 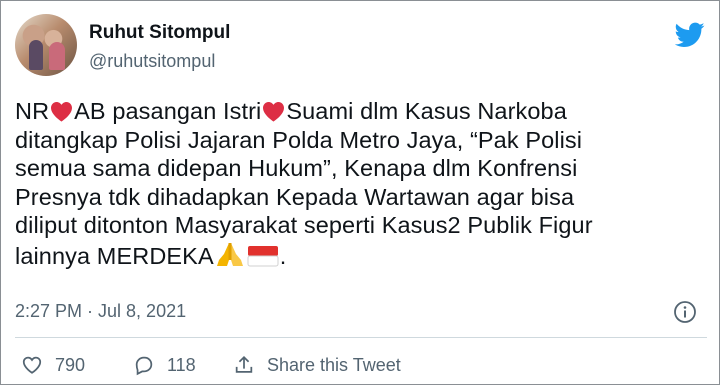 What do you see at coordinates (159, 33) in the screenshot?
I see `display-name: Ruhut Sitompul` at bounding box center [159, 33].